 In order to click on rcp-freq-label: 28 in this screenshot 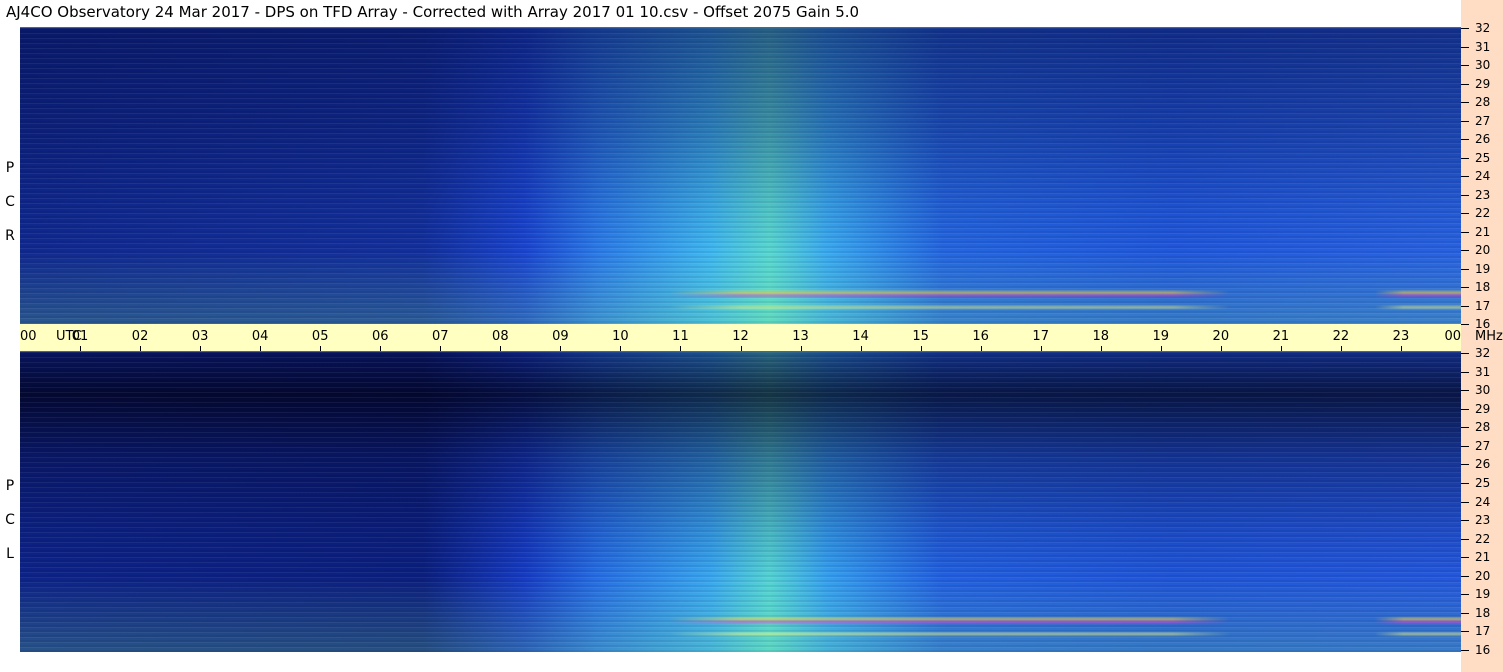, I will do `click(1483, 102)`.